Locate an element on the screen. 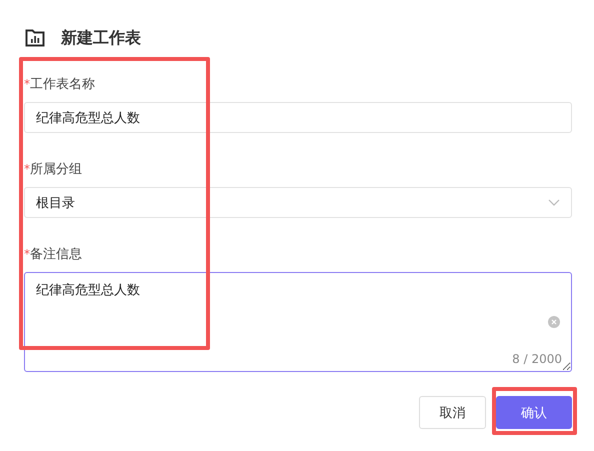 Image resolution: width=594 pixels, height=451 pixels. field-label: 备注信息 is located at coordinates (56, 254).